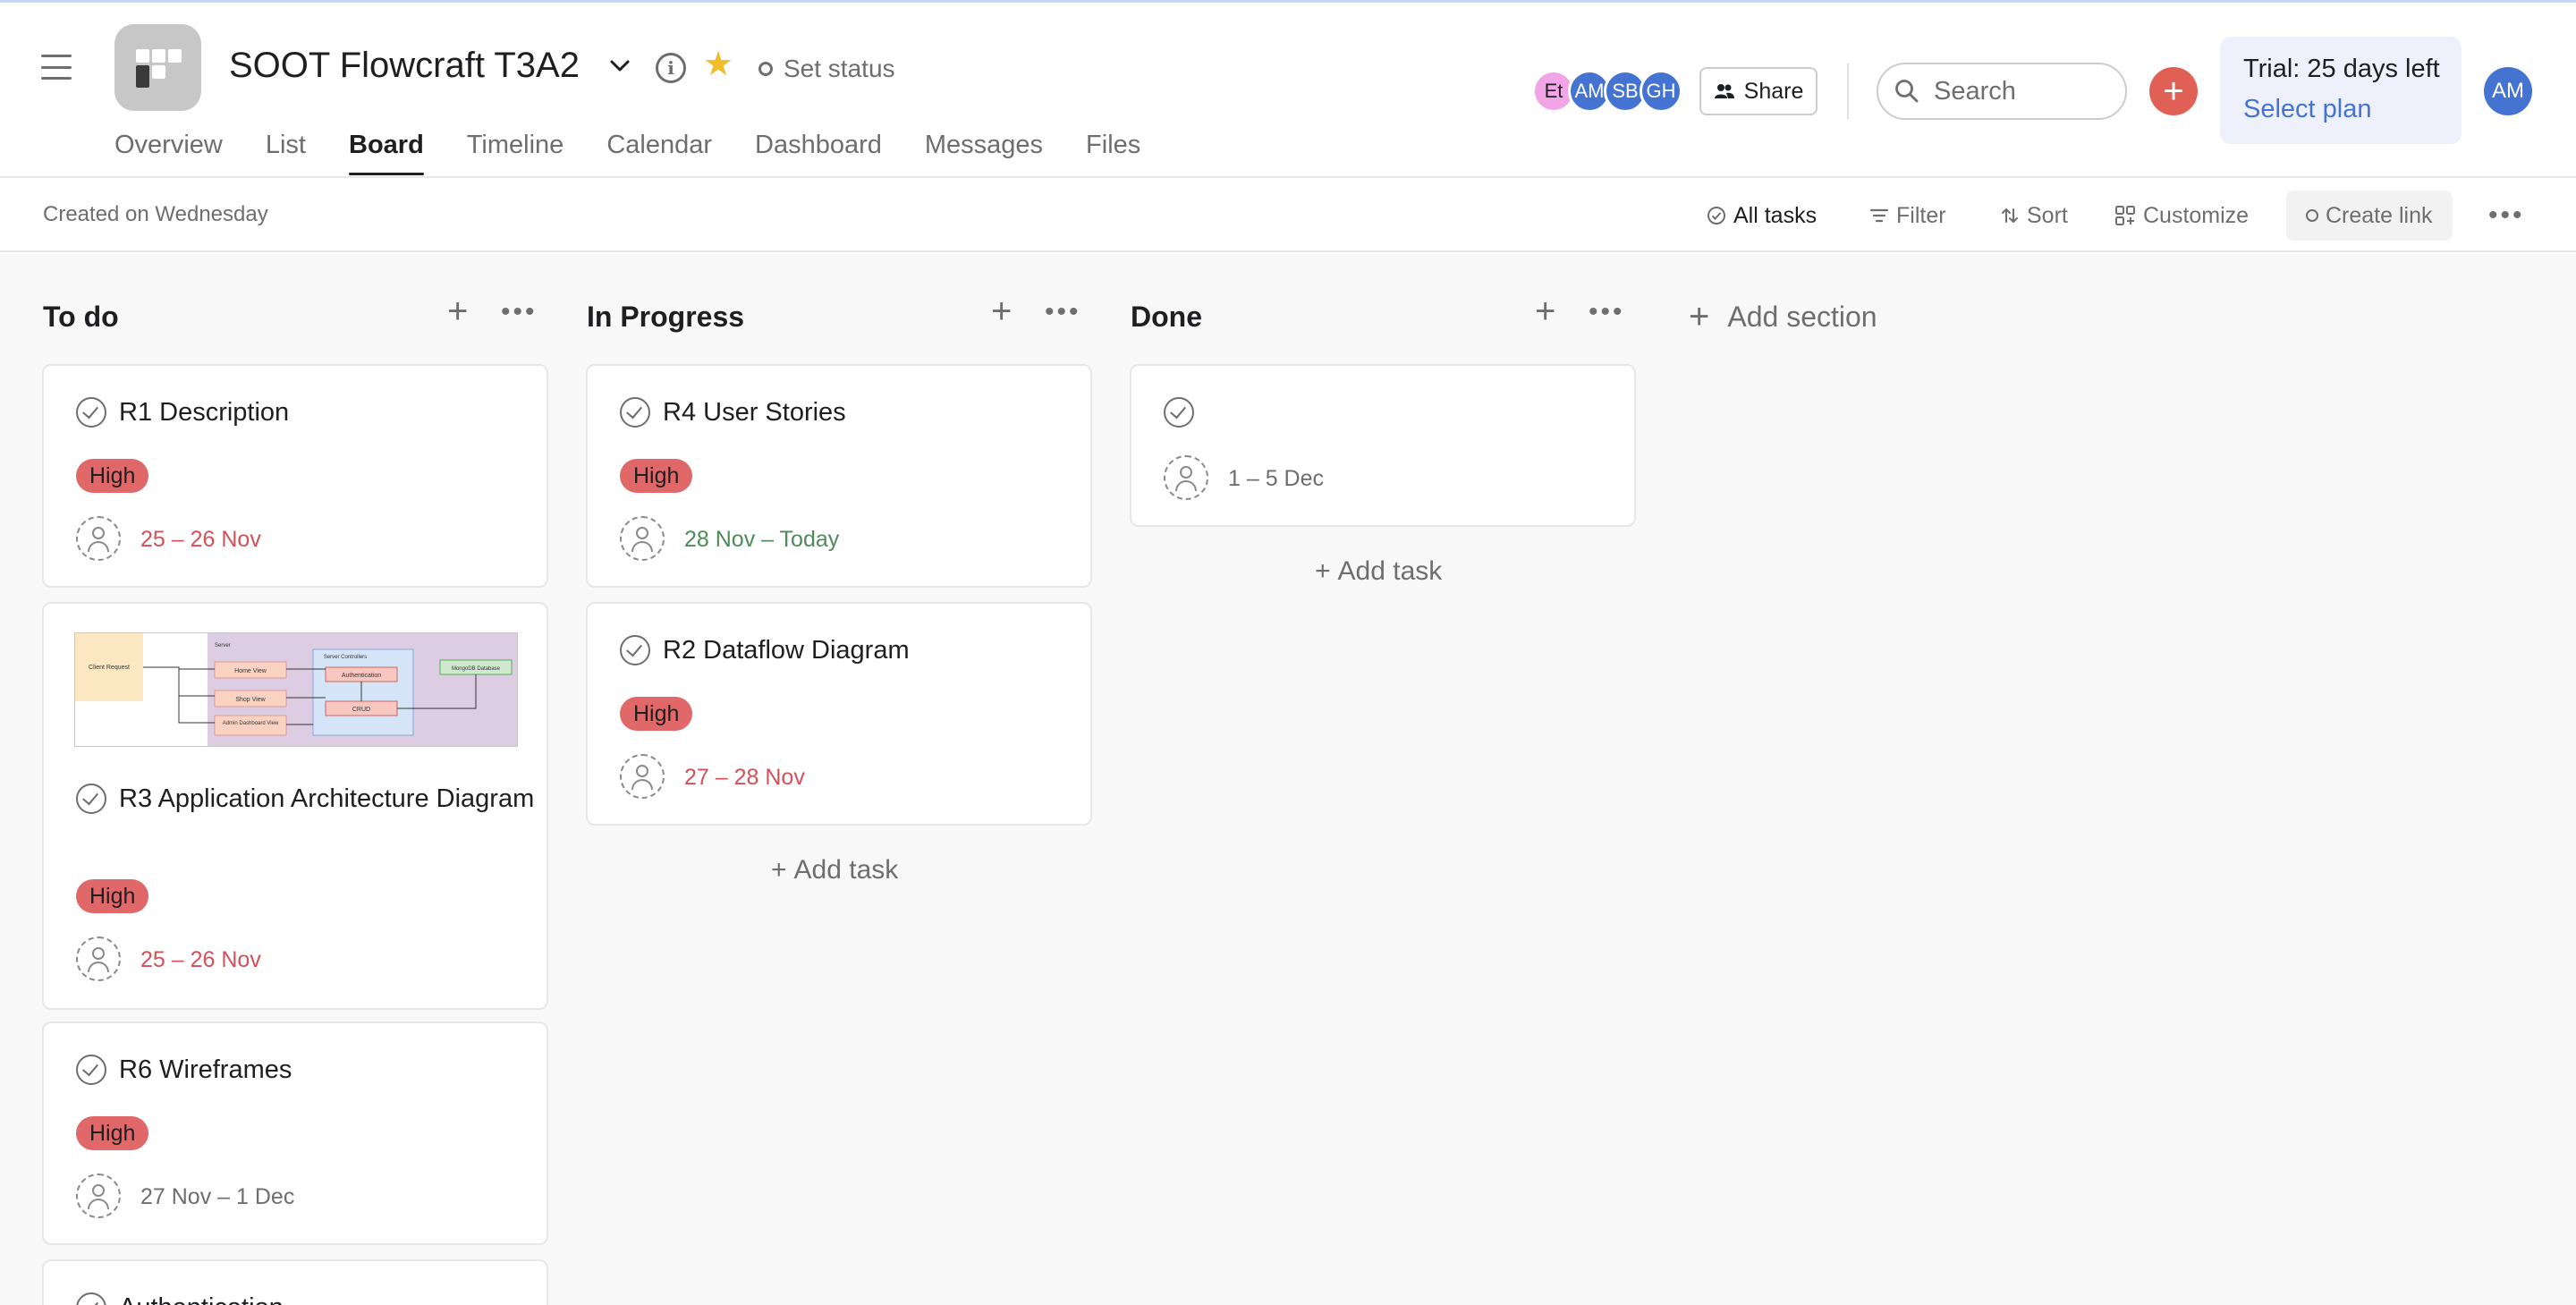 The width and height of the screenshot is (2576, 1305). Describe the element at coordinates (765, 650) in the screenshot. I see `task-title: R2 Dataflow Diagram` at that location.